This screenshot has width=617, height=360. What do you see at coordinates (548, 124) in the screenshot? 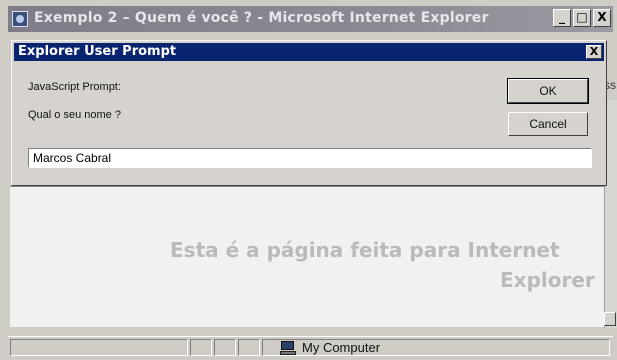
I see `cancel-button: Cancel` at bounding box center [548, 124].